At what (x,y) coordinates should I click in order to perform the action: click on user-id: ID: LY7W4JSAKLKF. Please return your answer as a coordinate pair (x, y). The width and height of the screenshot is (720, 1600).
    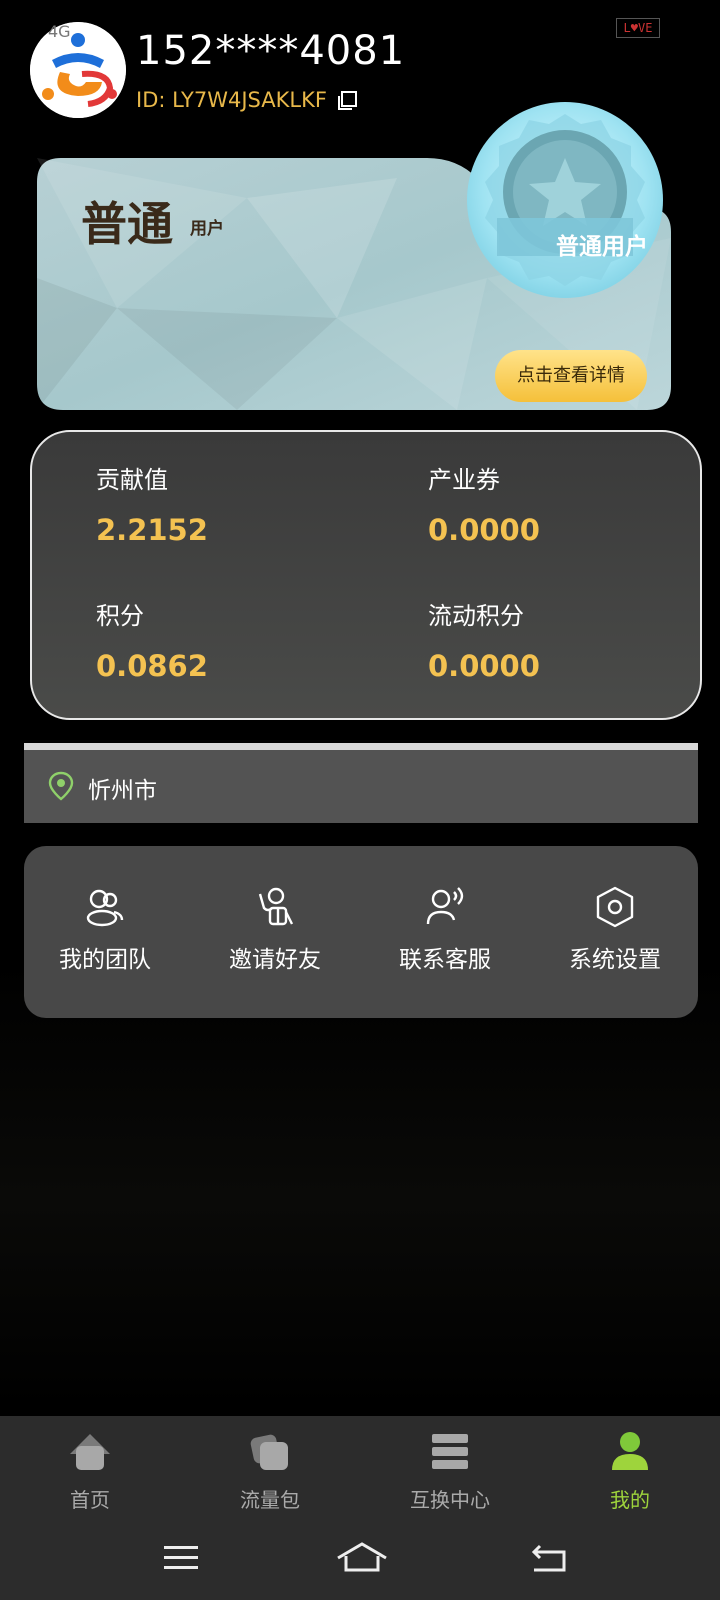
    Looking at the image, I should click on (231, 100).